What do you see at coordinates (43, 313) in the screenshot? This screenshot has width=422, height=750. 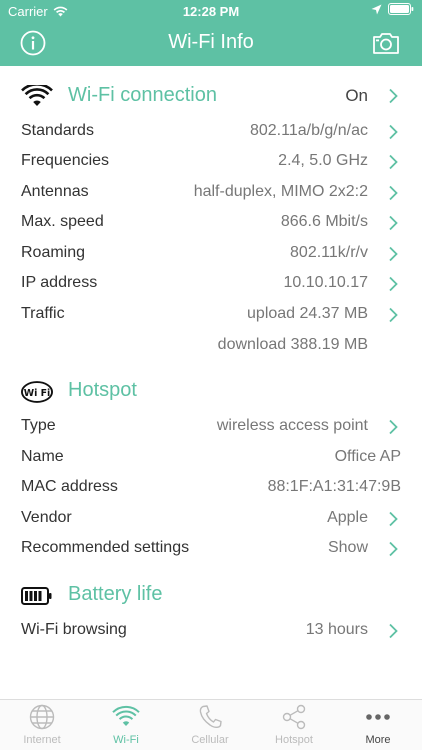 I see `row-label: Traffic` at bounding box center [43, 313].